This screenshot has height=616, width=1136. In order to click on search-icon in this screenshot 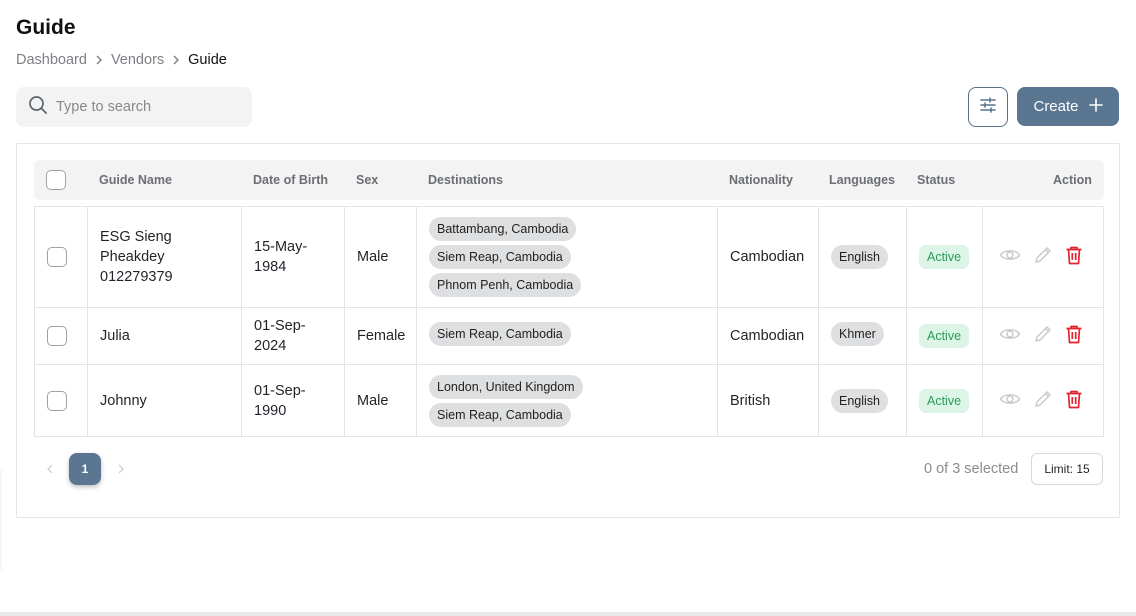, I will do `click(38, 107)`.